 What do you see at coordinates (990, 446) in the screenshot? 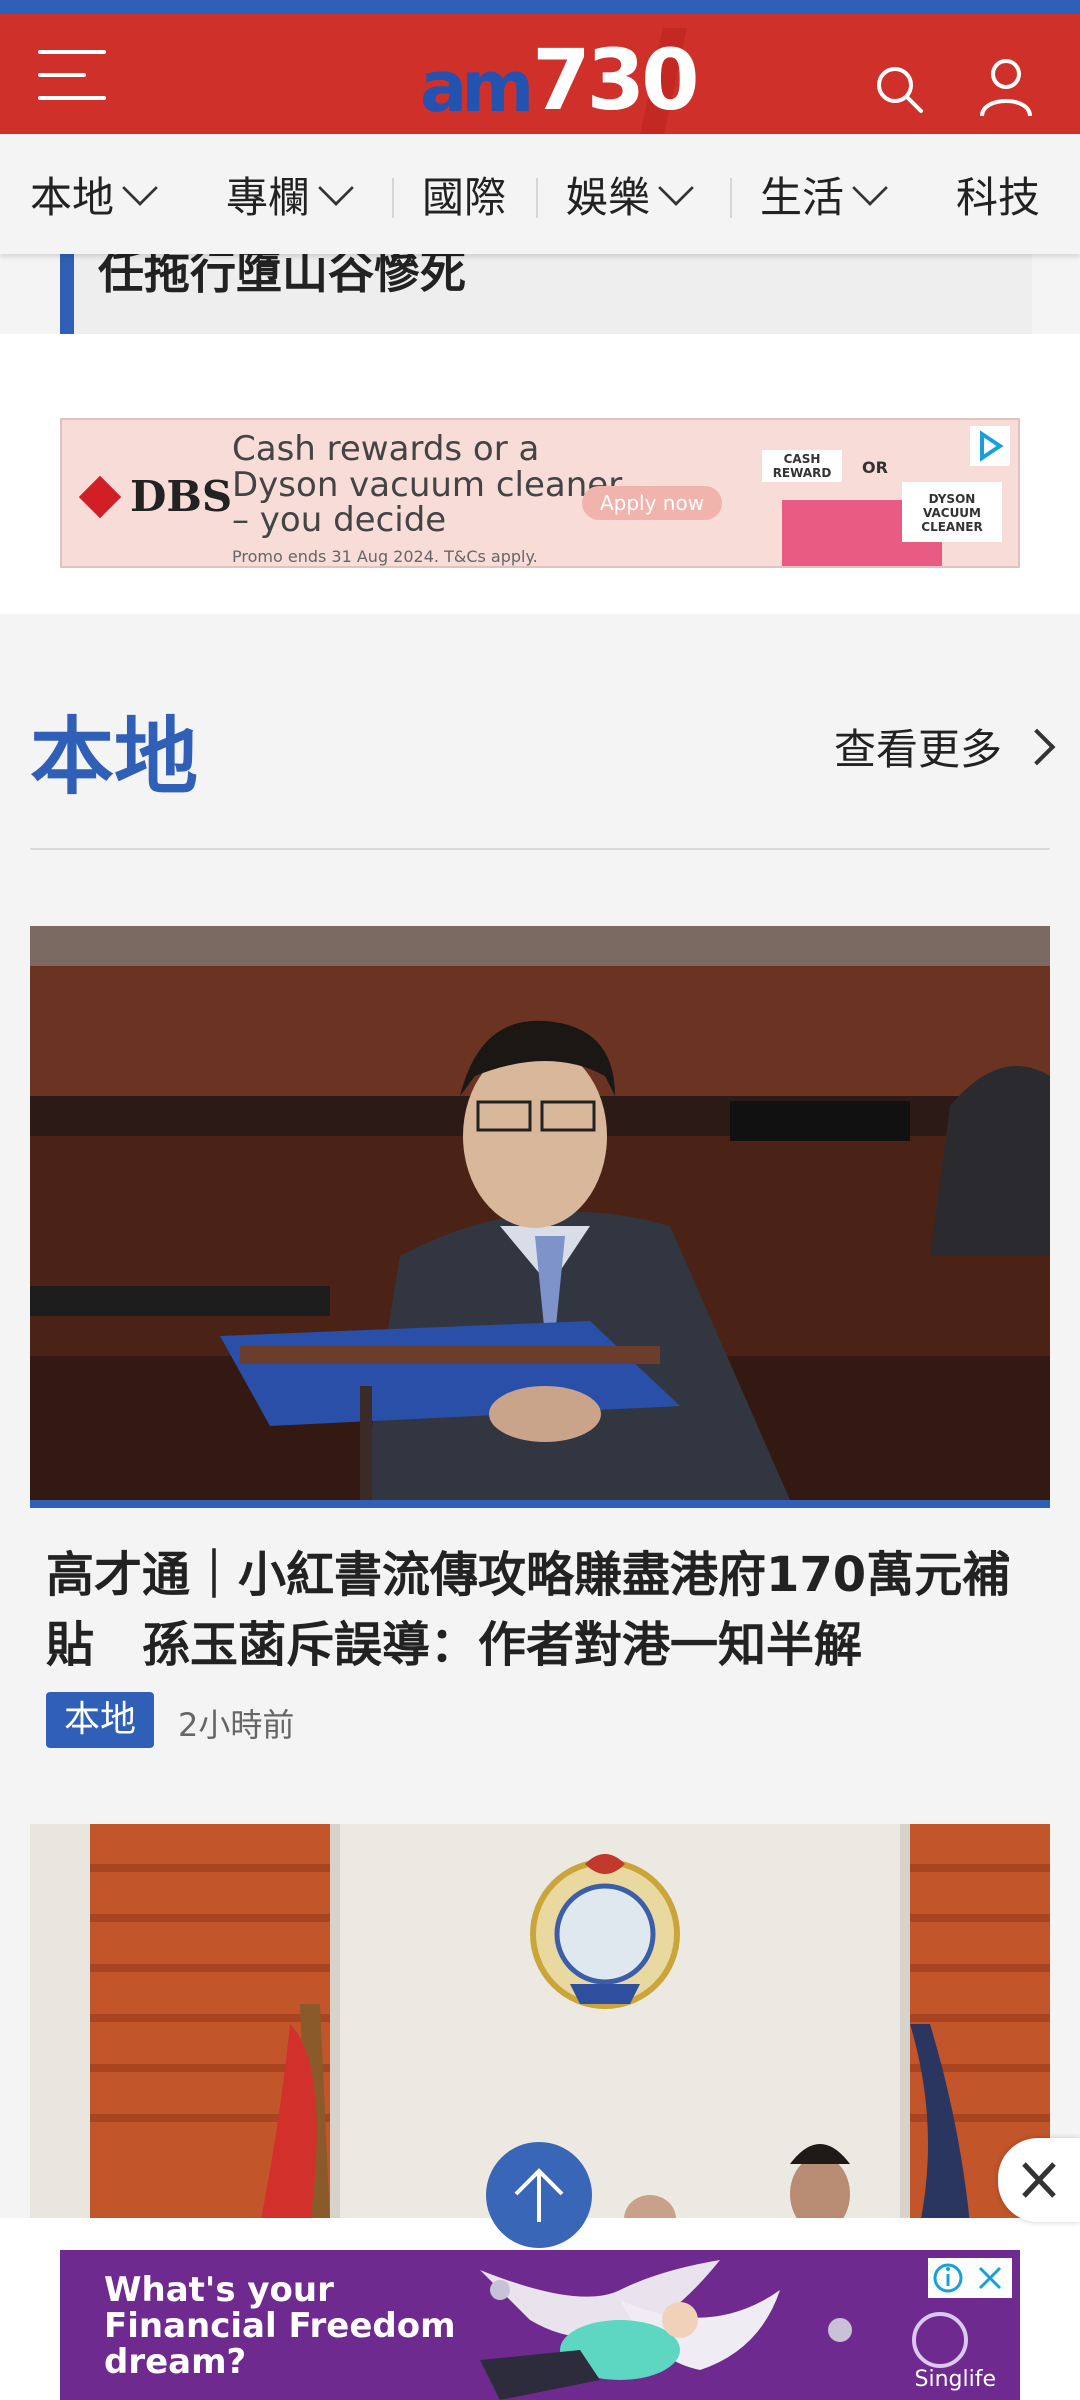
I see `adchoices-icon` at bounding box center [990, 446].